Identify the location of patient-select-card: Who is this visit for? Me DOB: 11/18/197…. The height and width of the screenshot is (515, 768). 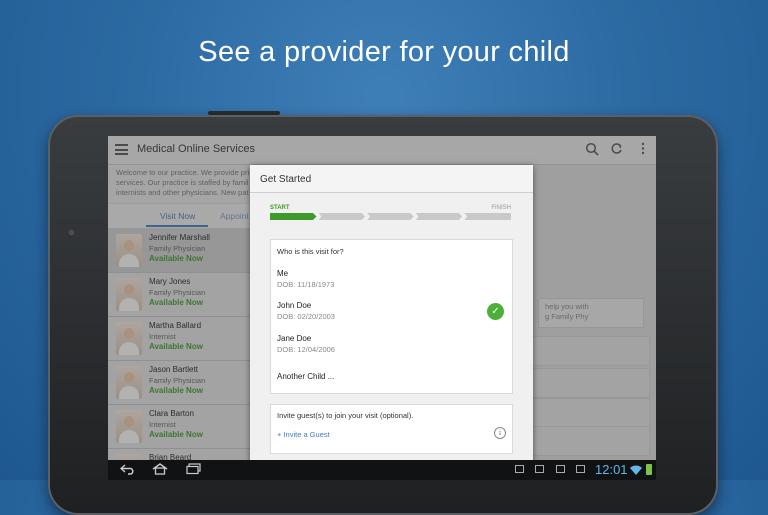
(391, 316).